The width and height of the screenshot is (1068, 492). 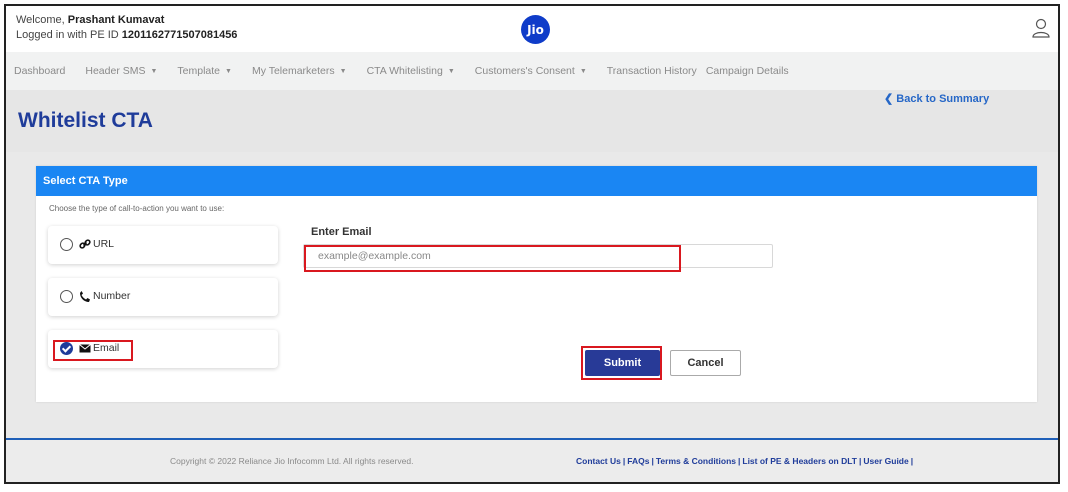 What do you see at coordinates (179, 35) in the screenshot?
I see `pe-id: 1201162771507081456` at bounding box center [179, 35].